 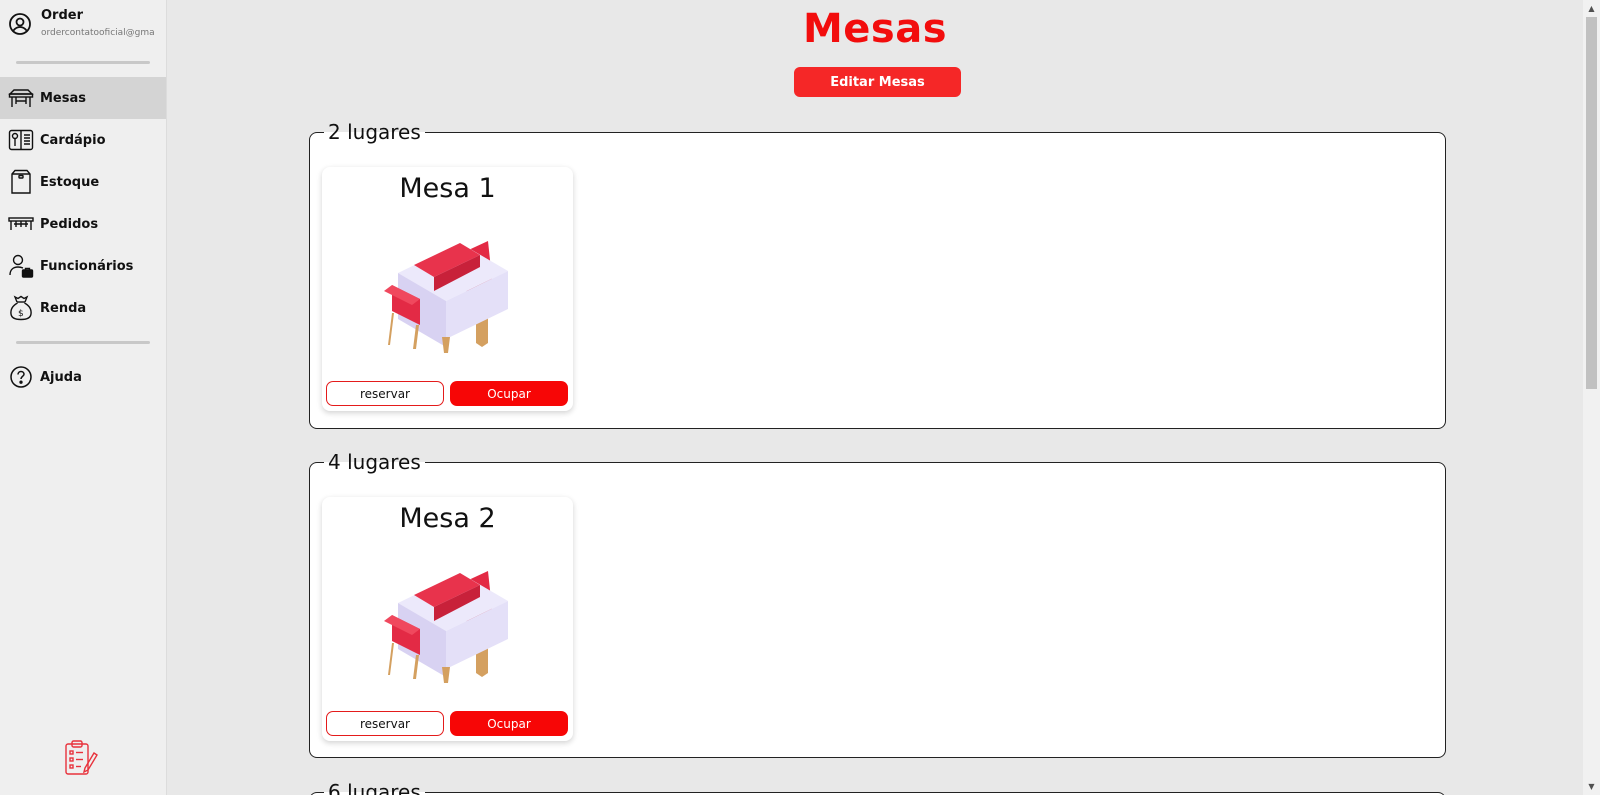 I want to click on scroll-up-arrow-icon: ▲, so click(x=1591, y=8).